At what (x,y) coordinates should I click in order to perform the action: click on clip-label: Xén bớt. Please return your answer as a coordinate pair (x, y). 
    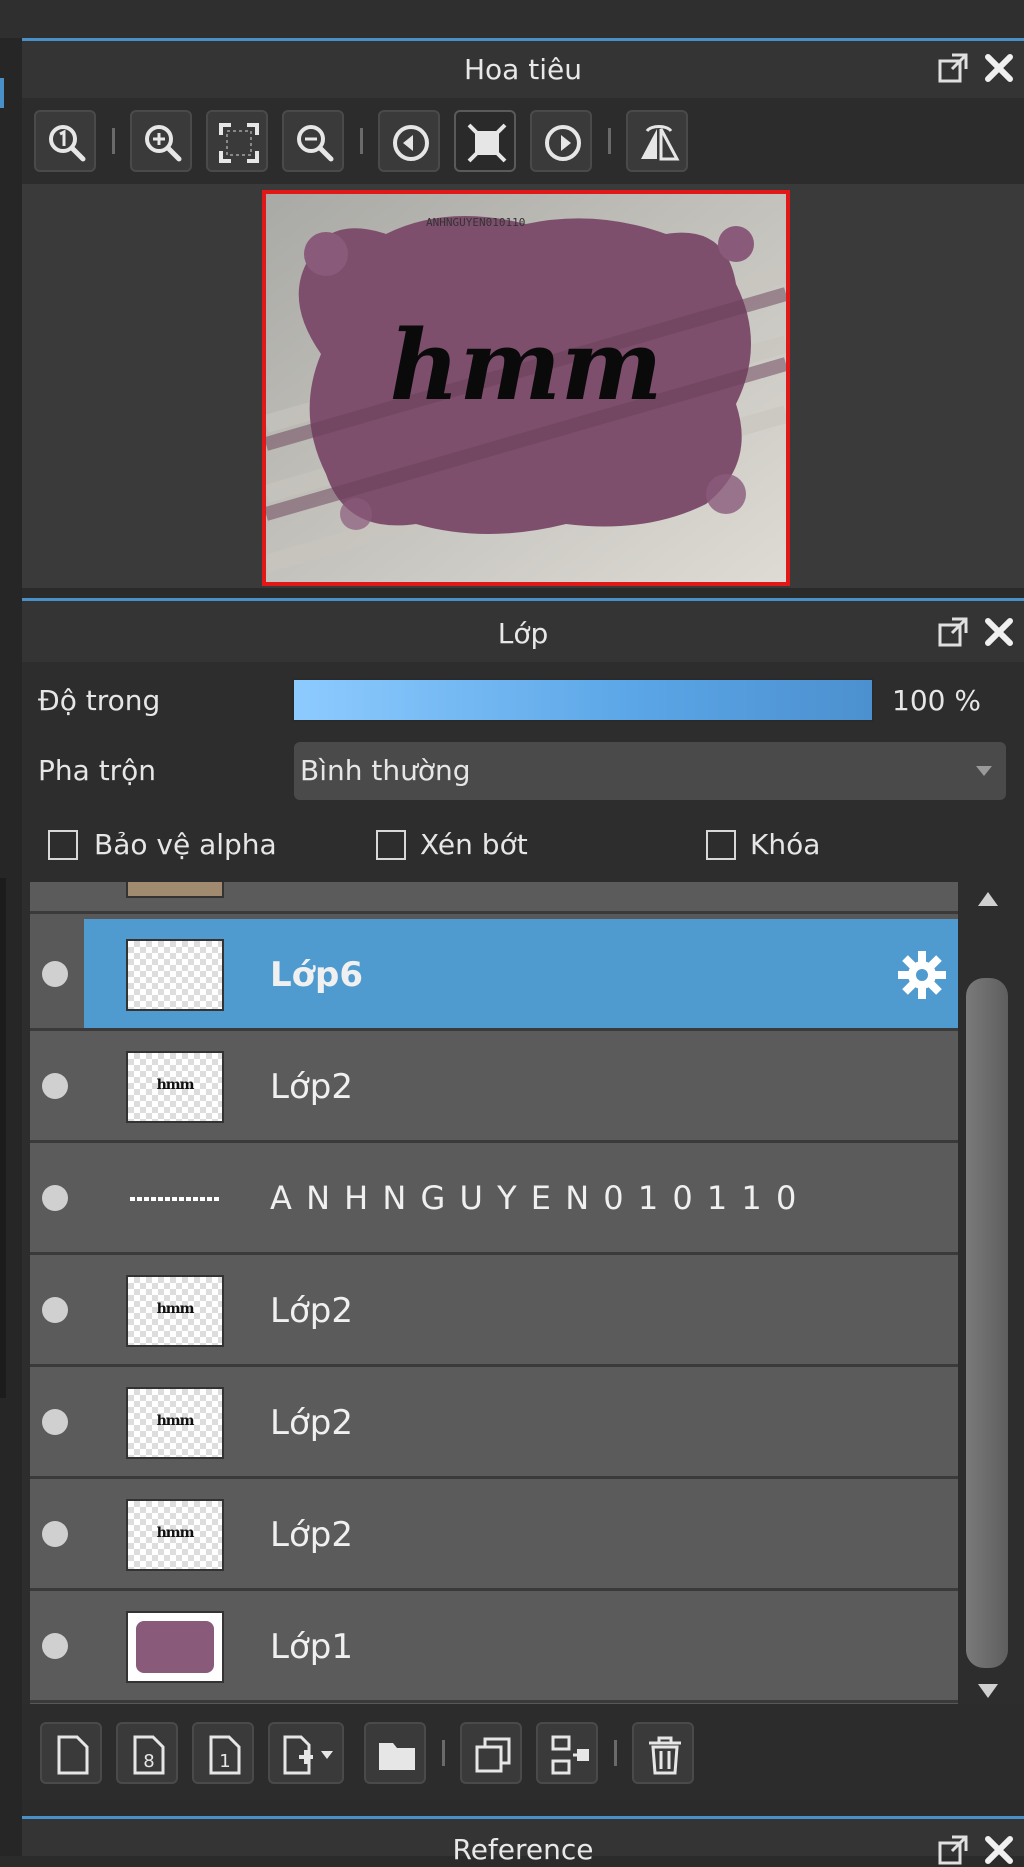
    Looking at the image, I should click on (474, 844).